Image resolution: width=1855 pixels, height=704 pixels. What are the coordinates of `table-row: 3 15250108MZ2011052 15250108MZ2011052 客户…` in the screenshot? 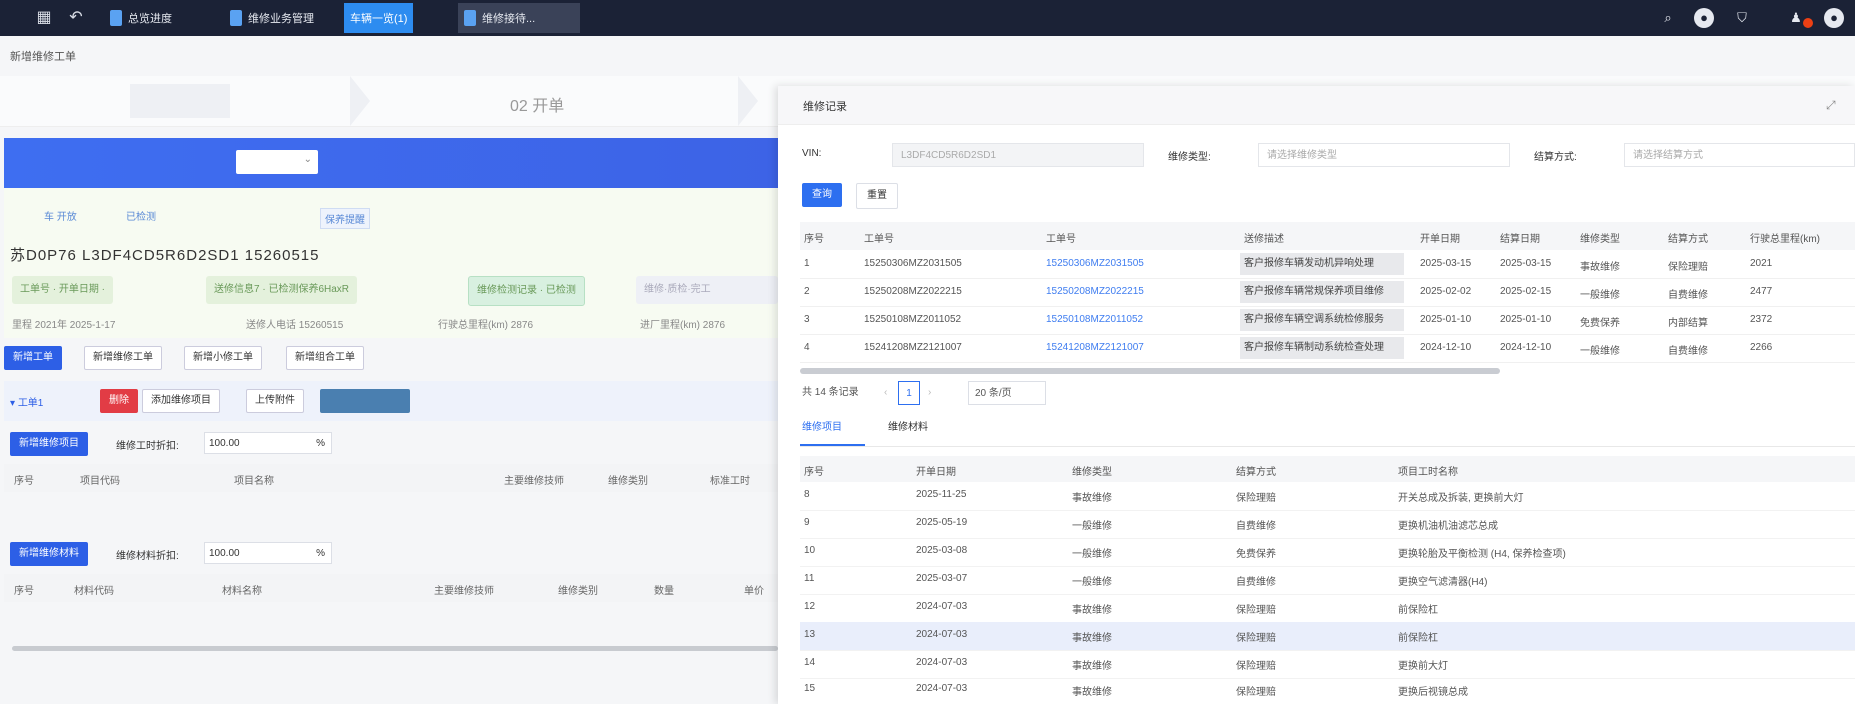 It's located at (1327, 320).